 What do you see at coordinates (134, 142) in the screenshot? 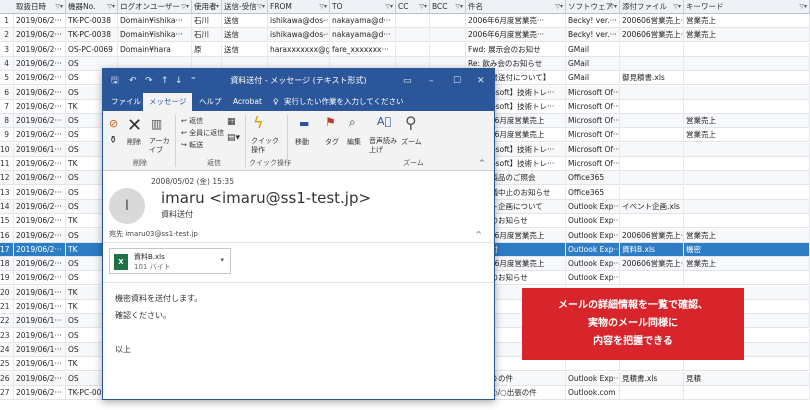
I see `delete-button: 削除` at bounding box center [134, 142].